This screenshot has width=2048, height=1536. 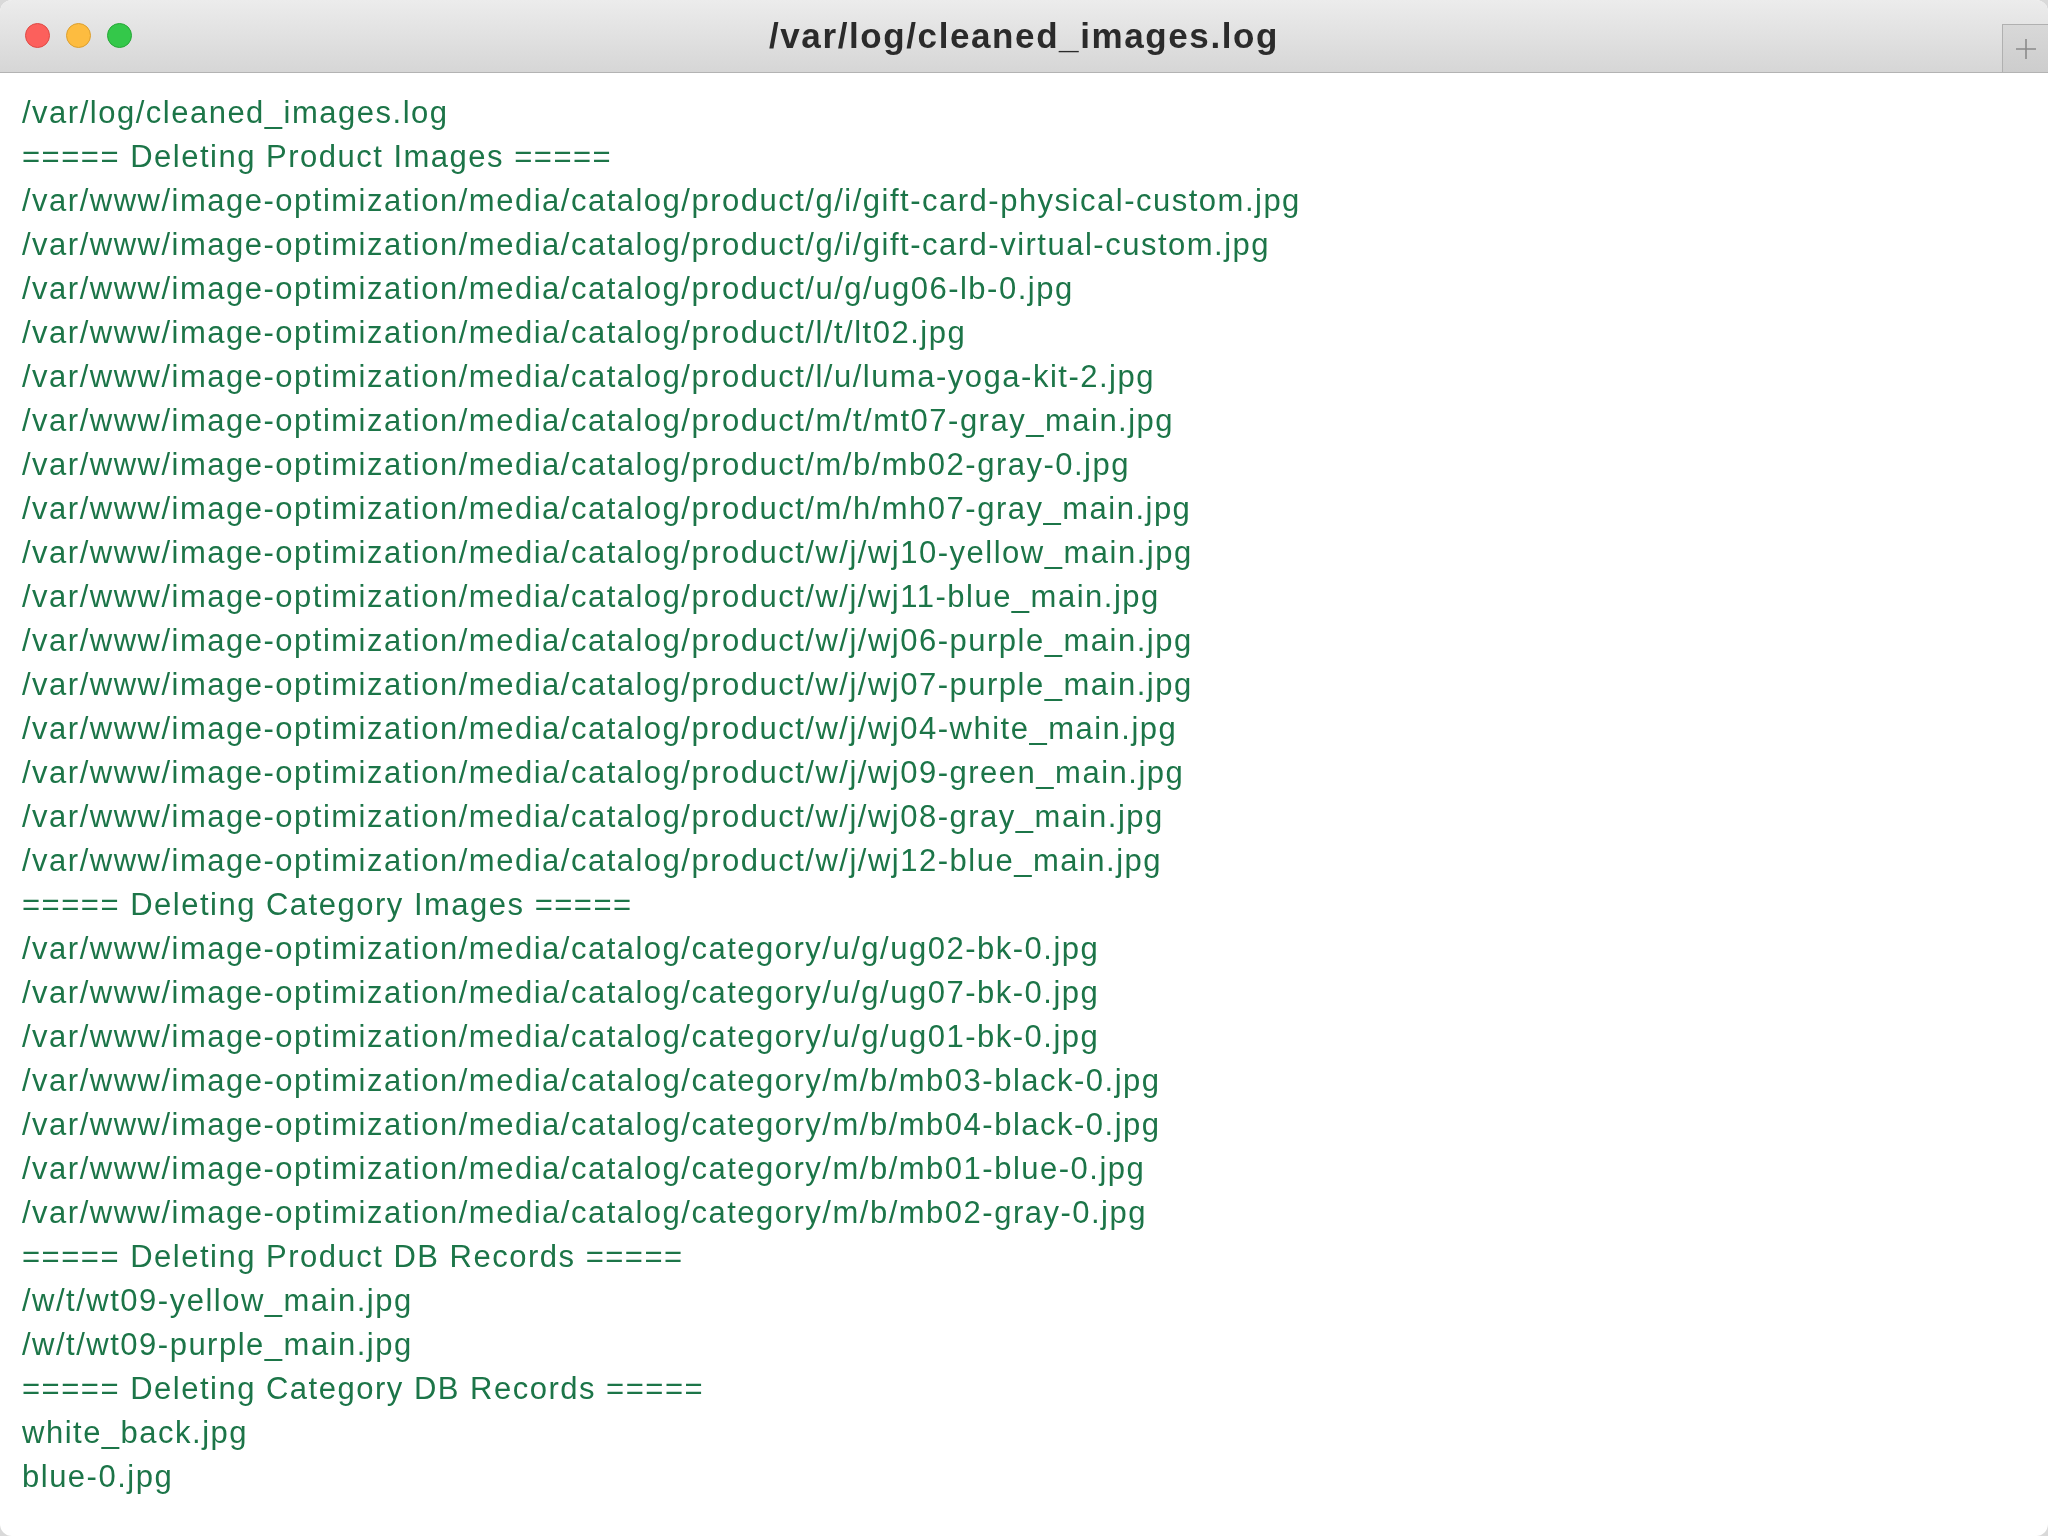 I want to click on log-line: /var/www/image-optimization/media/catalog/category/m/b/mb02-gray-0.jpg, so click(x=585, y=1213).